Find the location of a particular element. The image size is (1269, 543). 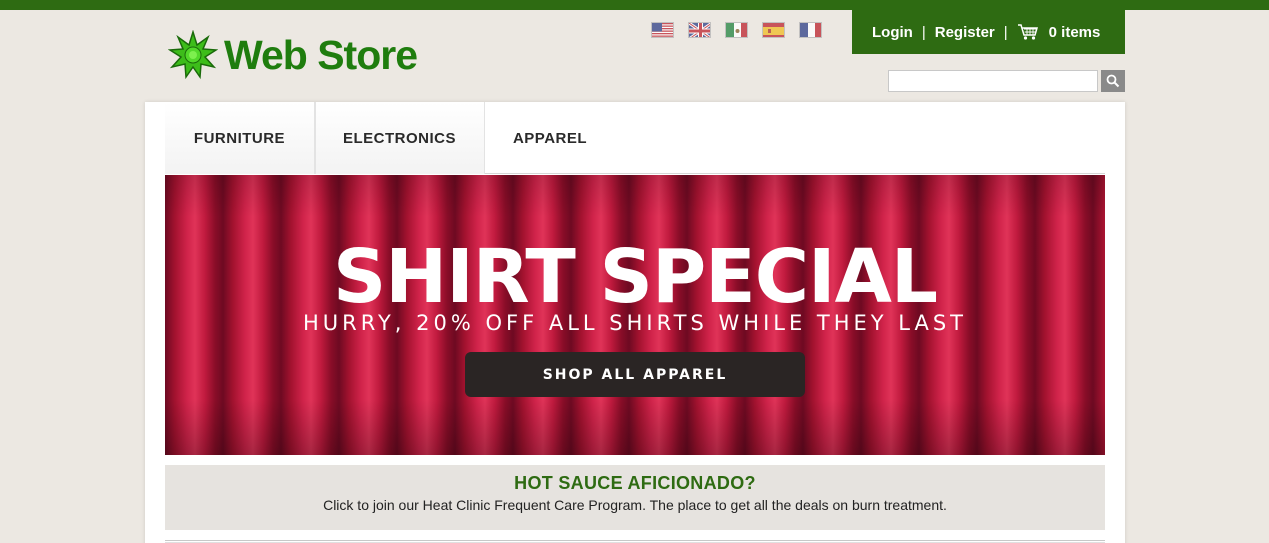

user-bar: Login | Register | 0 items is located at coordinates (988, 32).